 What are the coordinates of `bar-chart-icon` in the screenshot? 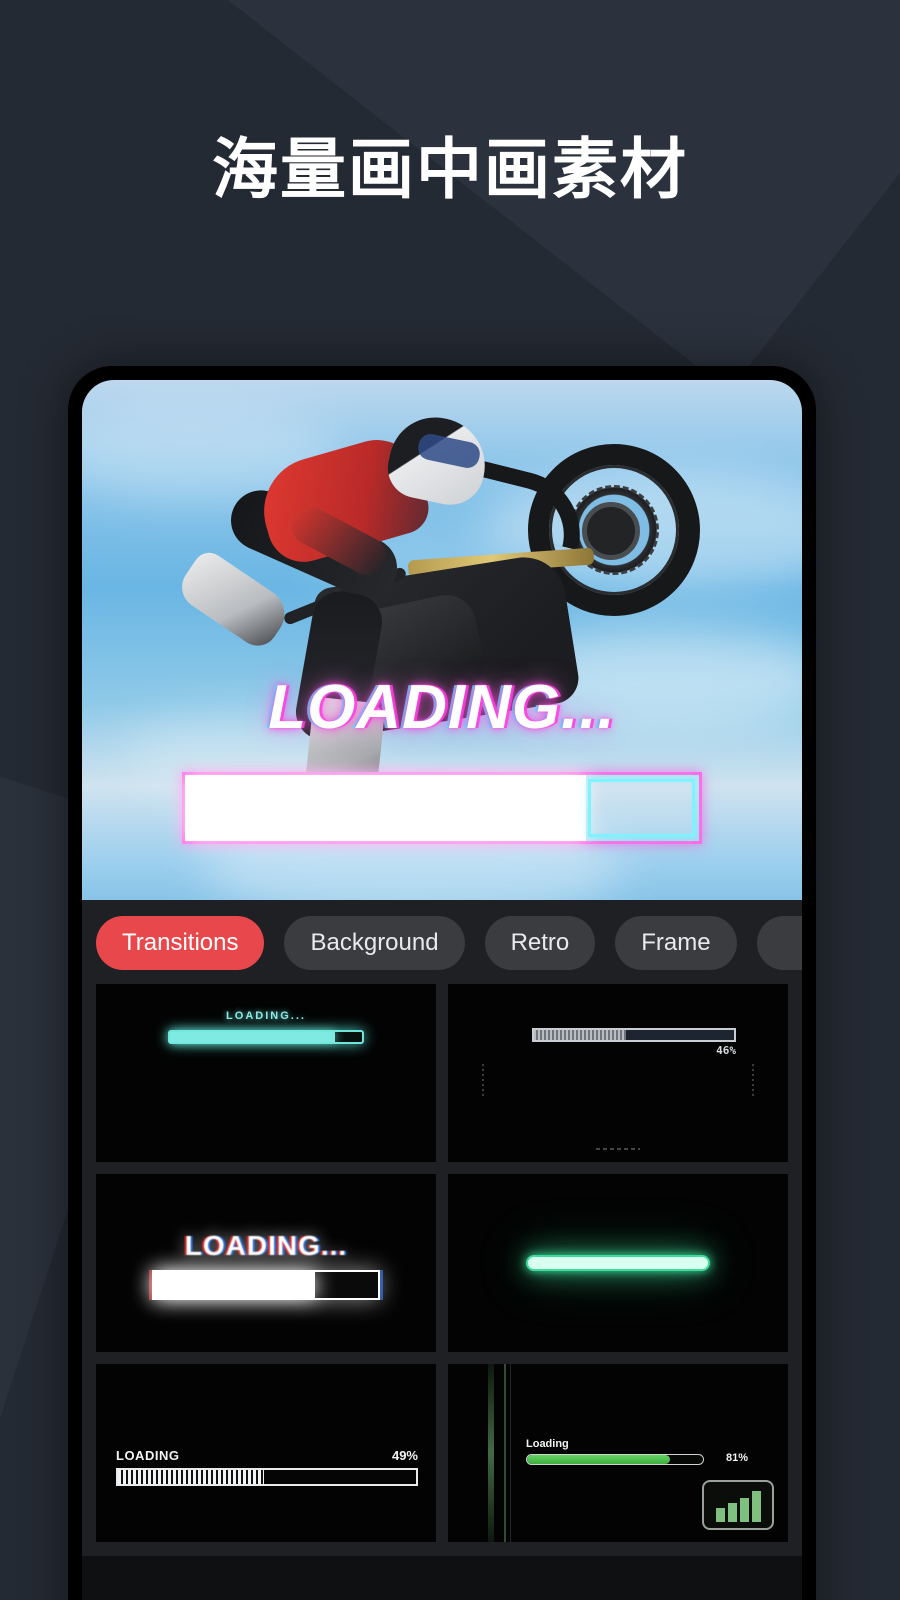 It's located at (738, 1505).